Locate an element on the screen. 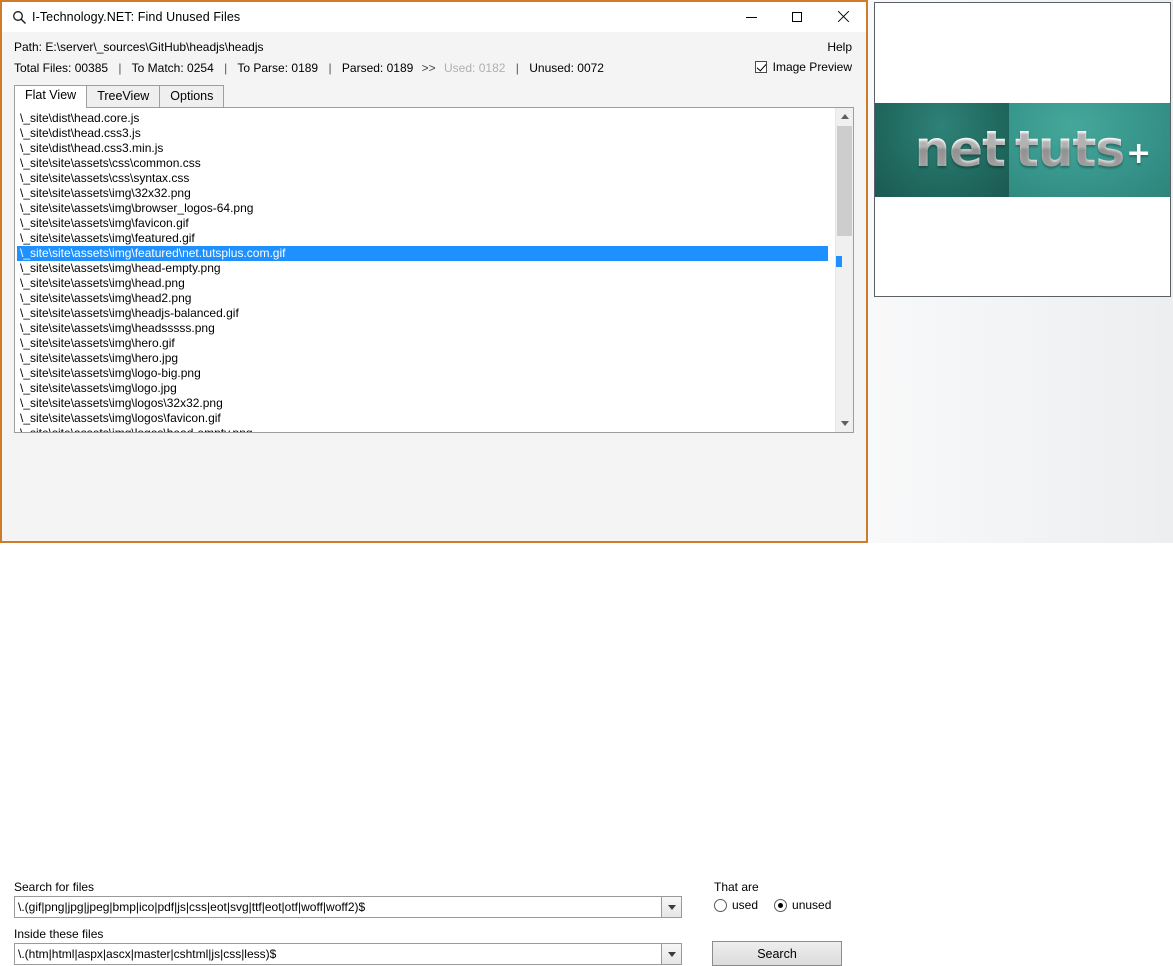 Image resolution: width=1173 pixels, height=966 pixels. magnifier-icon is located at coordinates (19, 17).